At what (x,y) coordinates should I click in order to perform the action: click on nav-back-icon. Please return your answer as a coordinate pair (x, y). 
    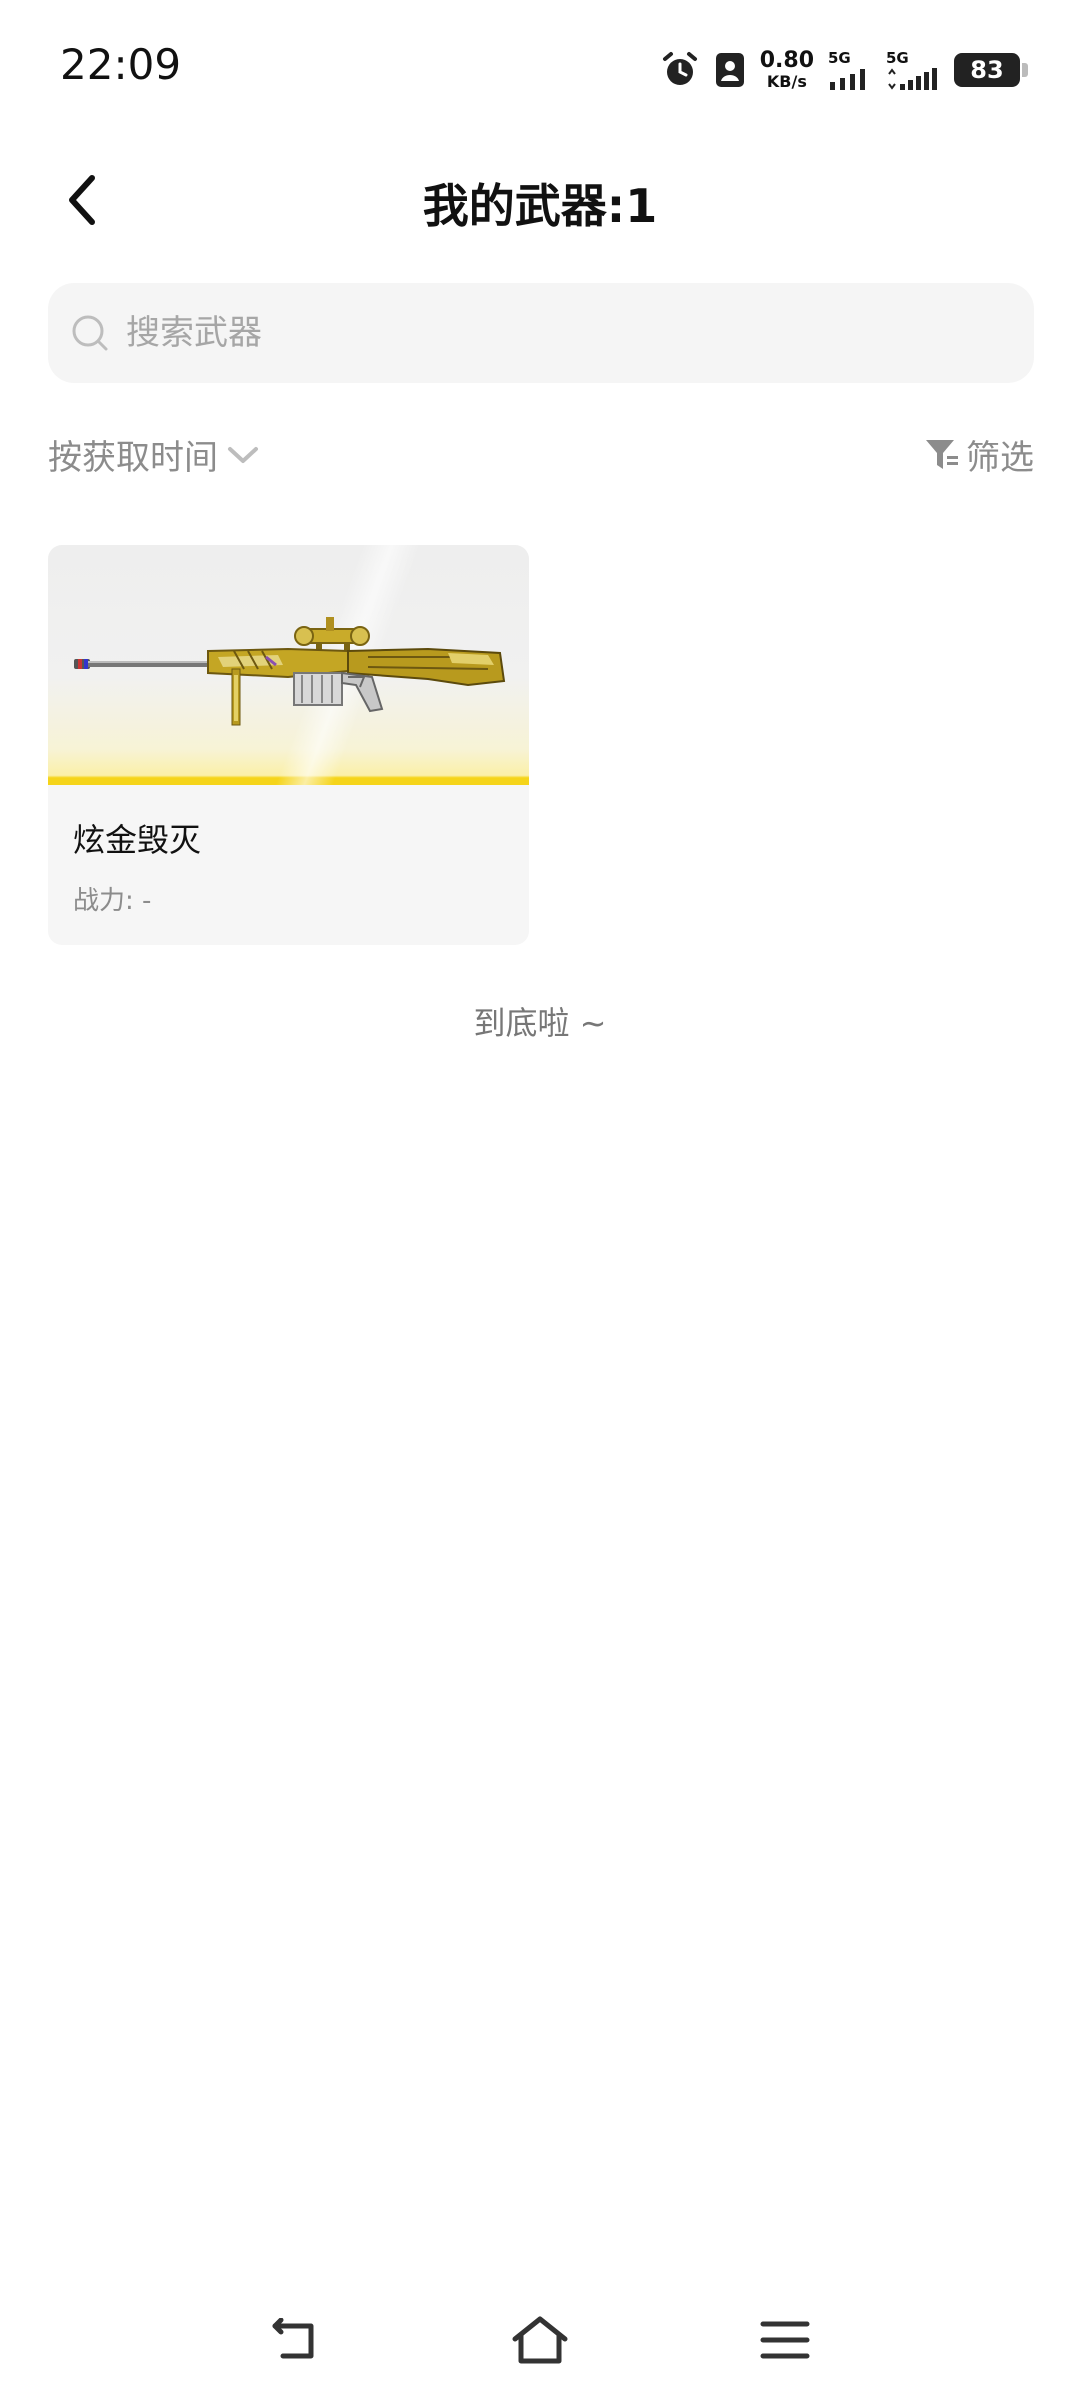
    Looking at the image, I should click on (293, 2338).